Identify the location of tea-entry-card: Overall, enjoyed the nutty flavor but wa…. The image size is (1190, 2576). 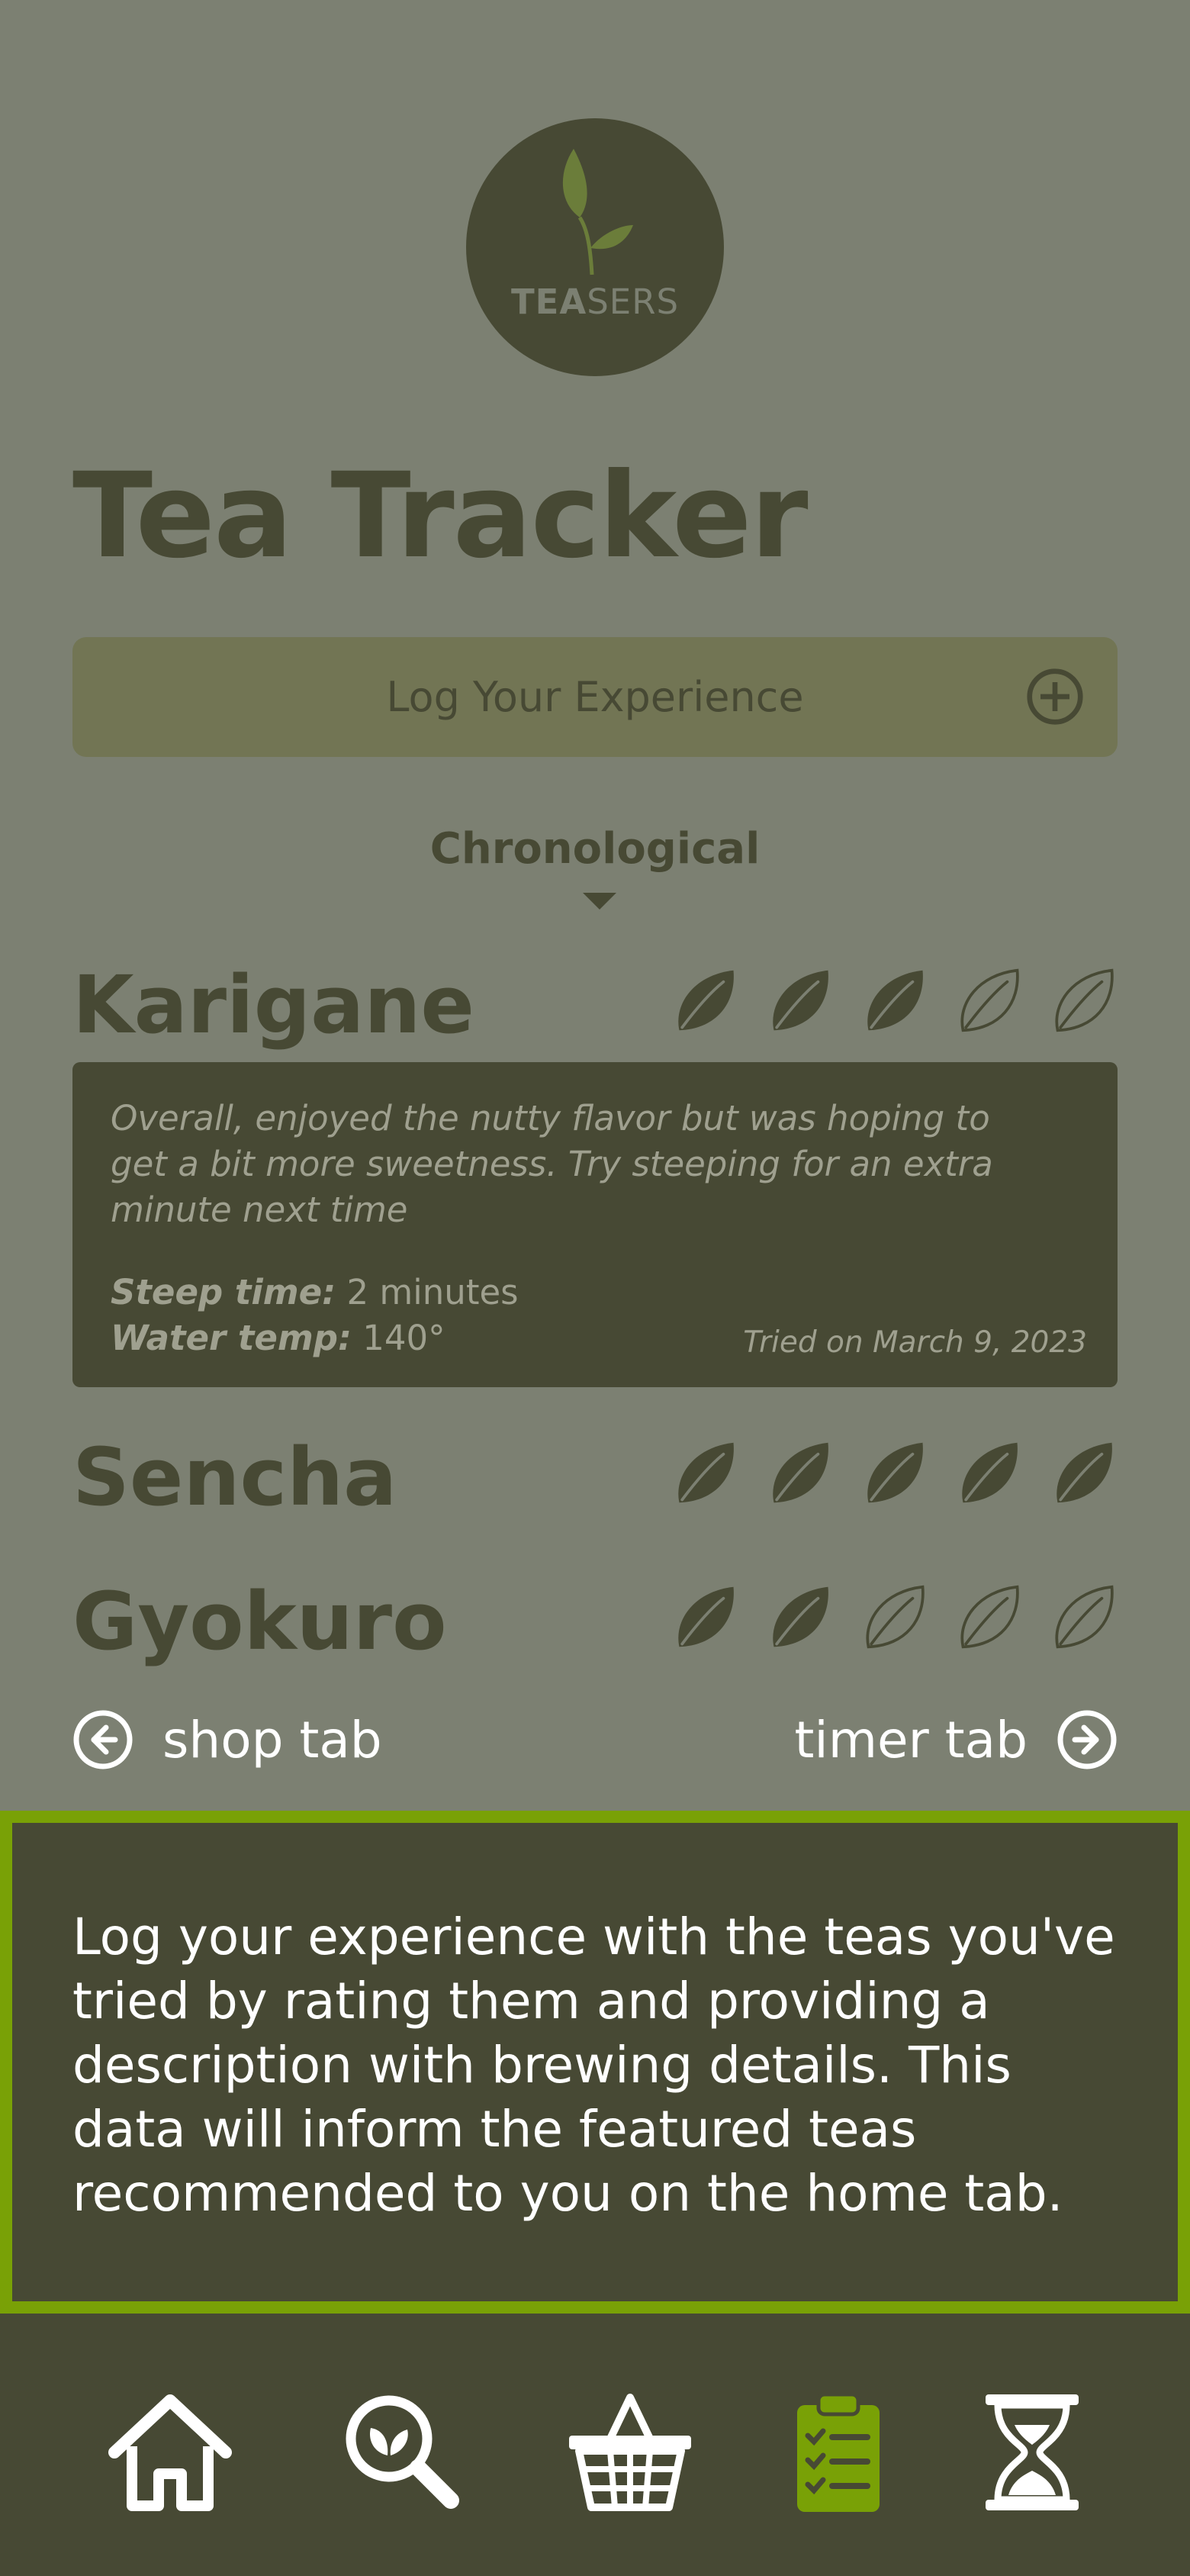
(595, 1224).